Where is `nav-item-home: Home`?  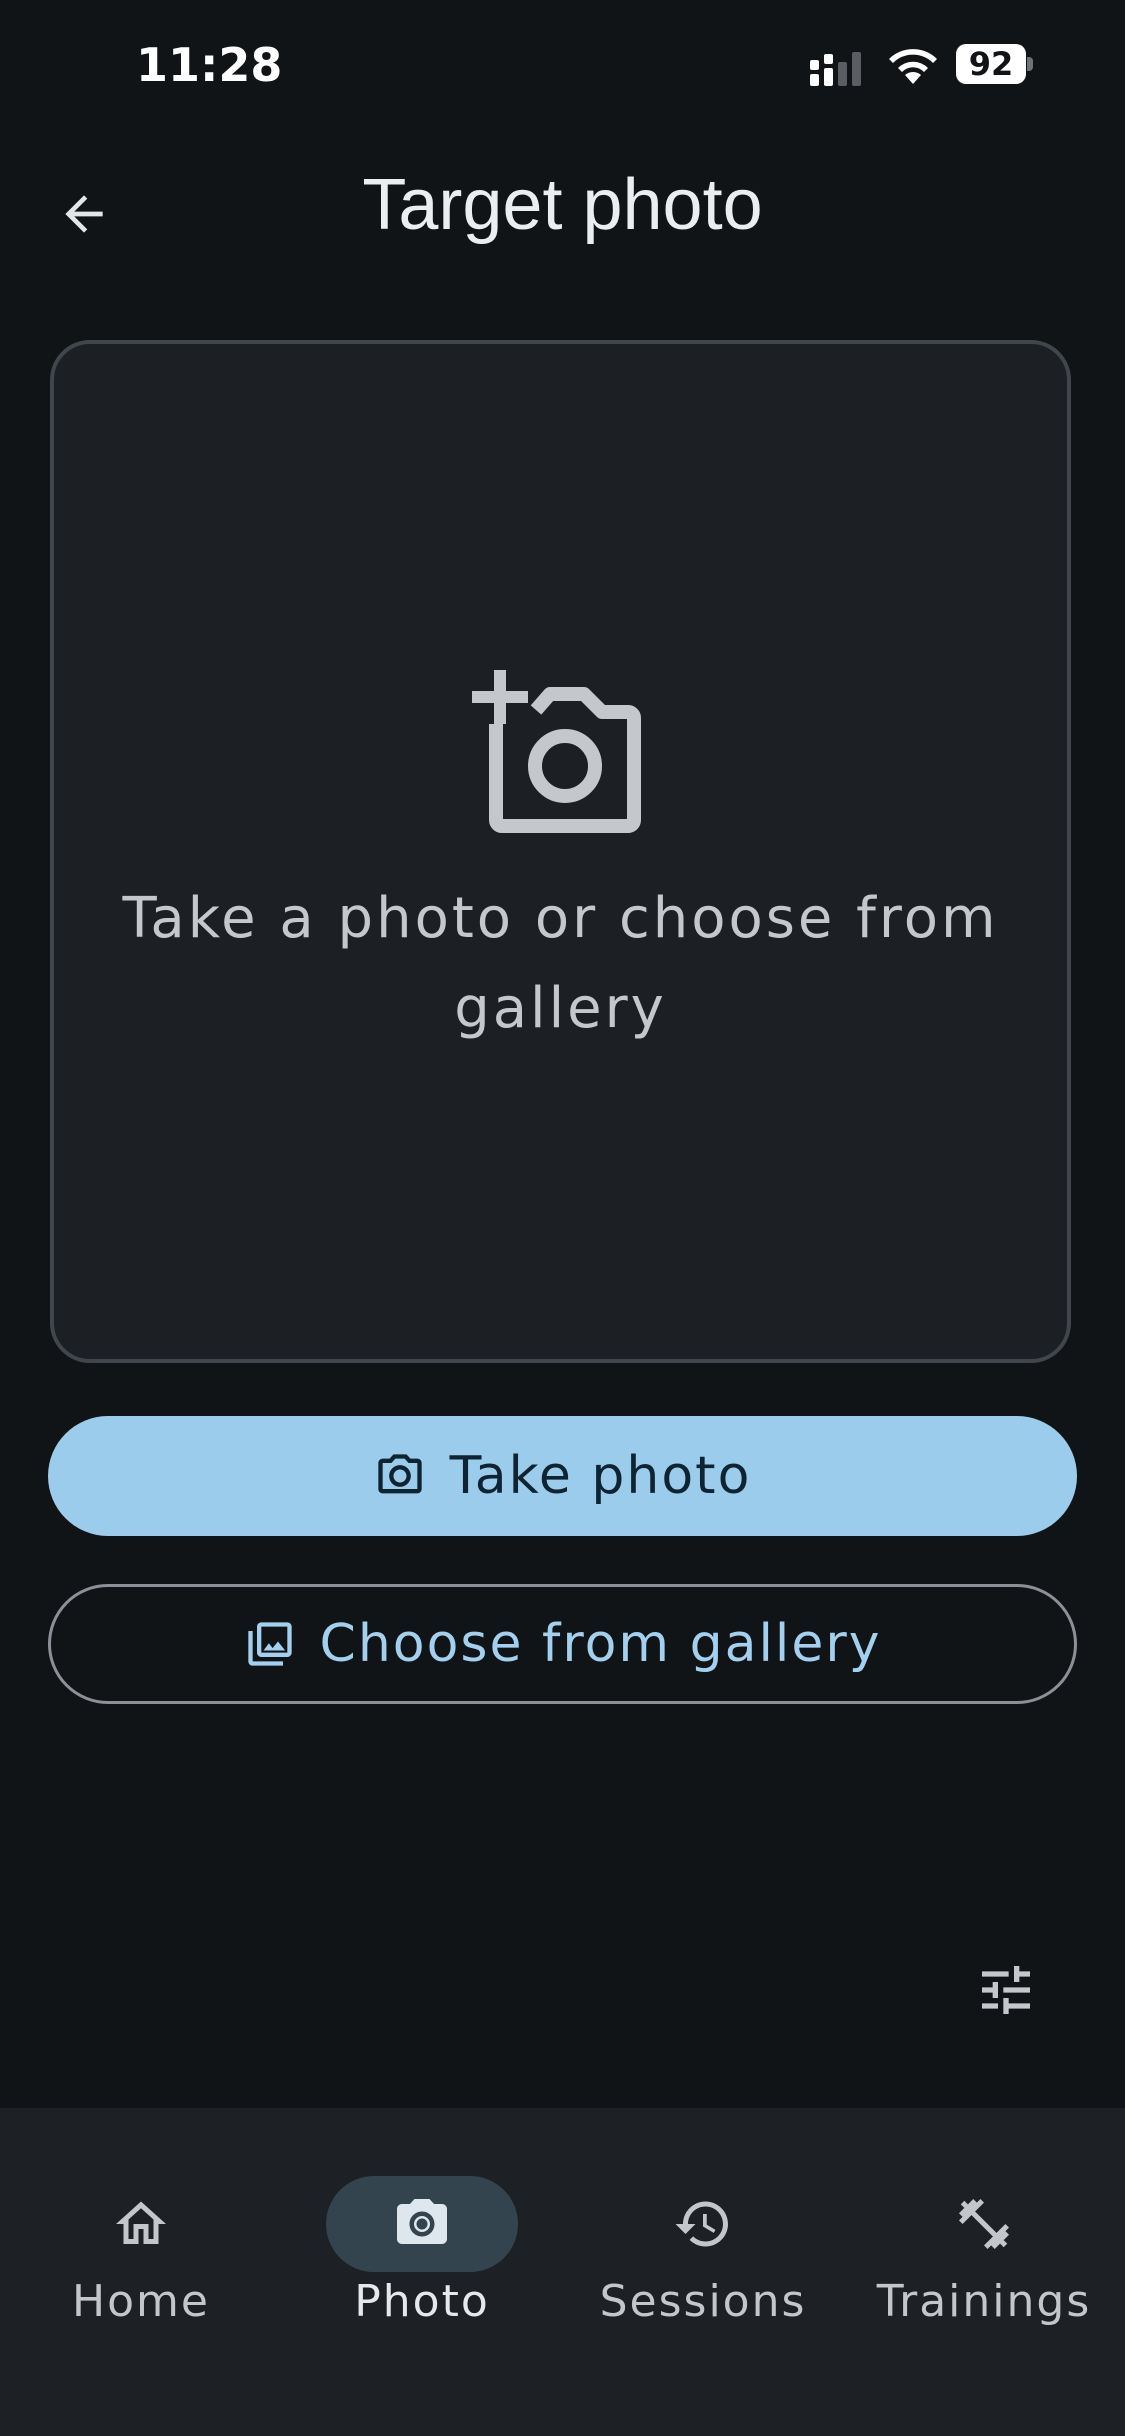
nav-item-home: Home is located at coordinates (141, 2242).